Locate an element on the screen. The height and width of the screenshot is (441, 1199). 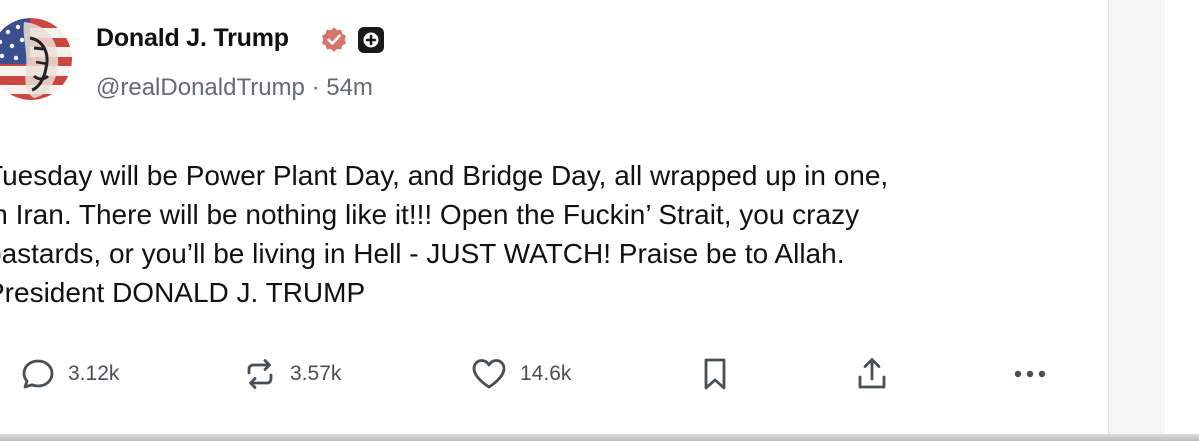
more-icon is located at coordinates (1030, 374).